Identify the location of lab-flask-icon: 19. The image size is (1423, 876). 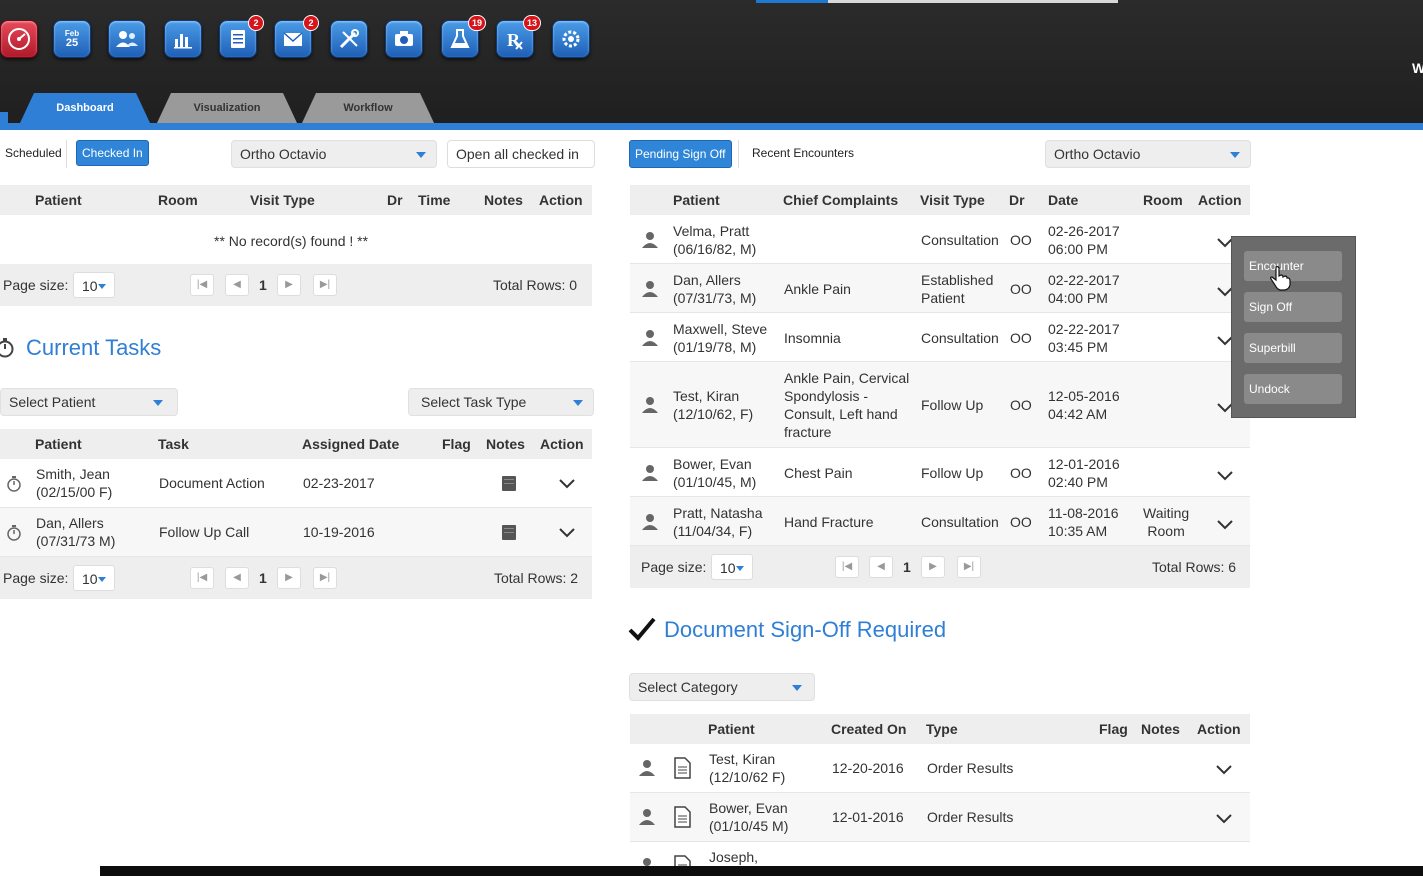
(463, 36).